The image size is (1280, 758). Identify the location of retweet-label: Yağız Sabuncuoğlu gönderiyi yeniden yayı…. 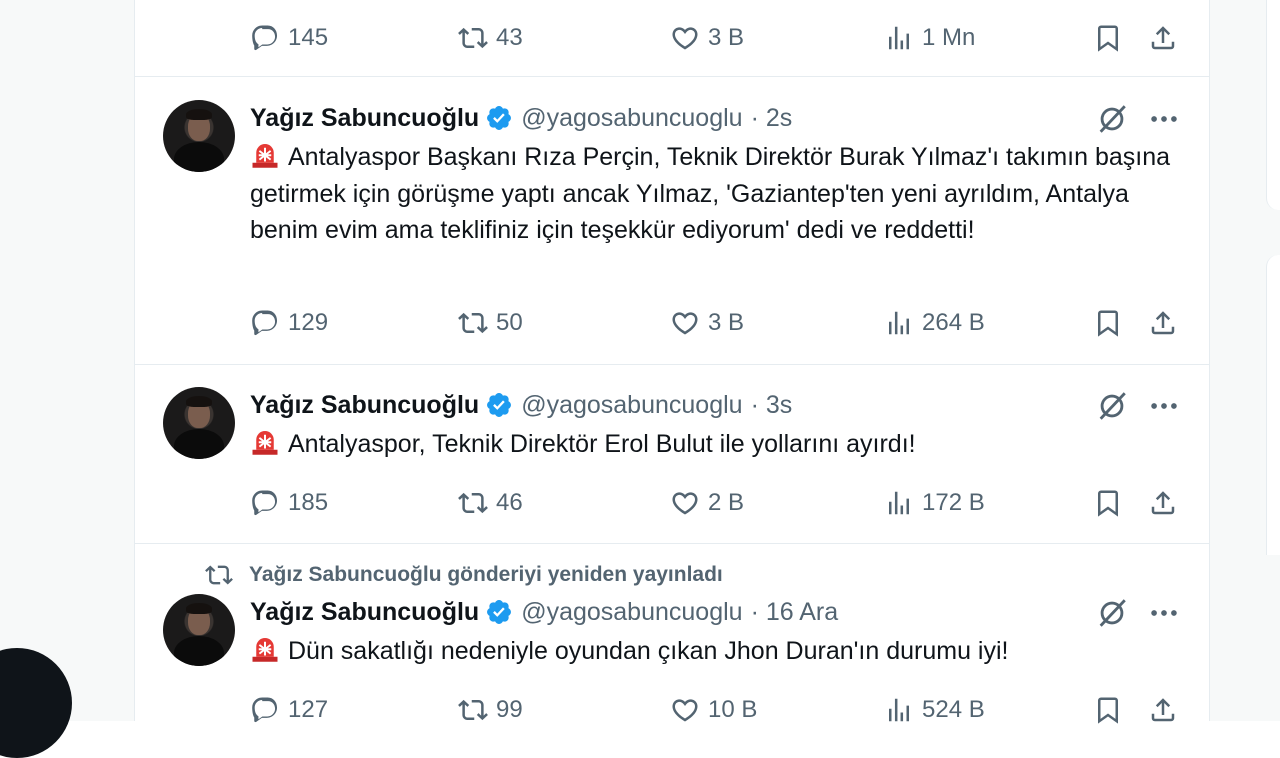
(486, 574).